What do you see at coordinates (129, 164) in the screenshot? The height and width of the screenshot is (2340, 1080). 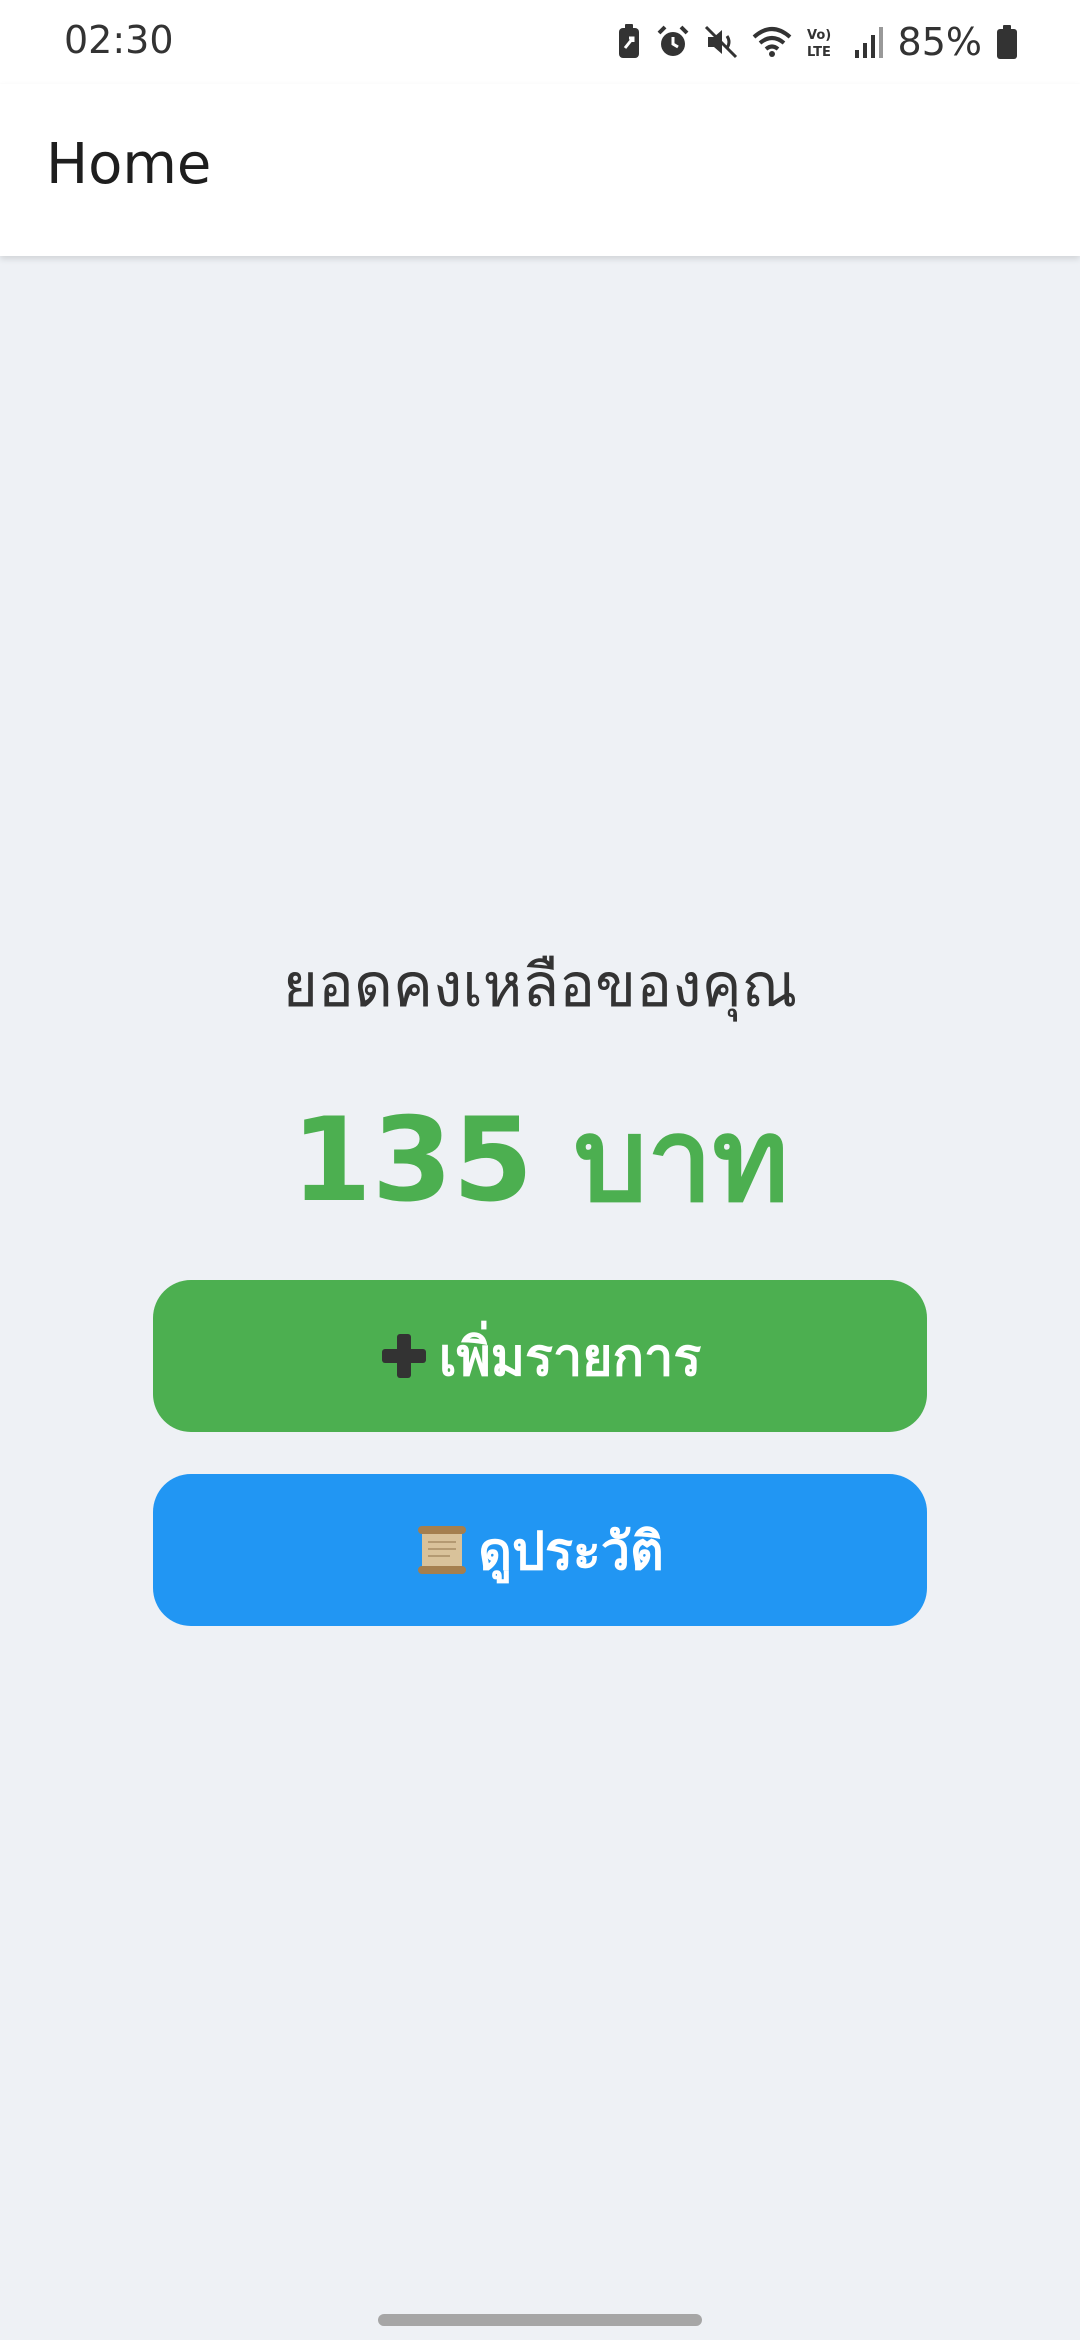 I see `page-title: Home` at bounding box center [129, 164].